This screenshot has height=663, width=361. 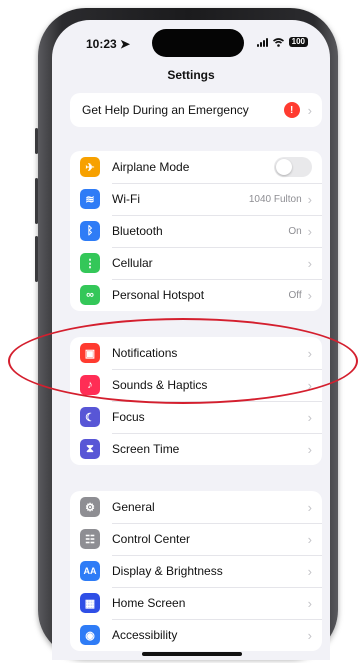 I want to click on row-control-center: ☷ Control Center ›, so click(x=196, y=539).